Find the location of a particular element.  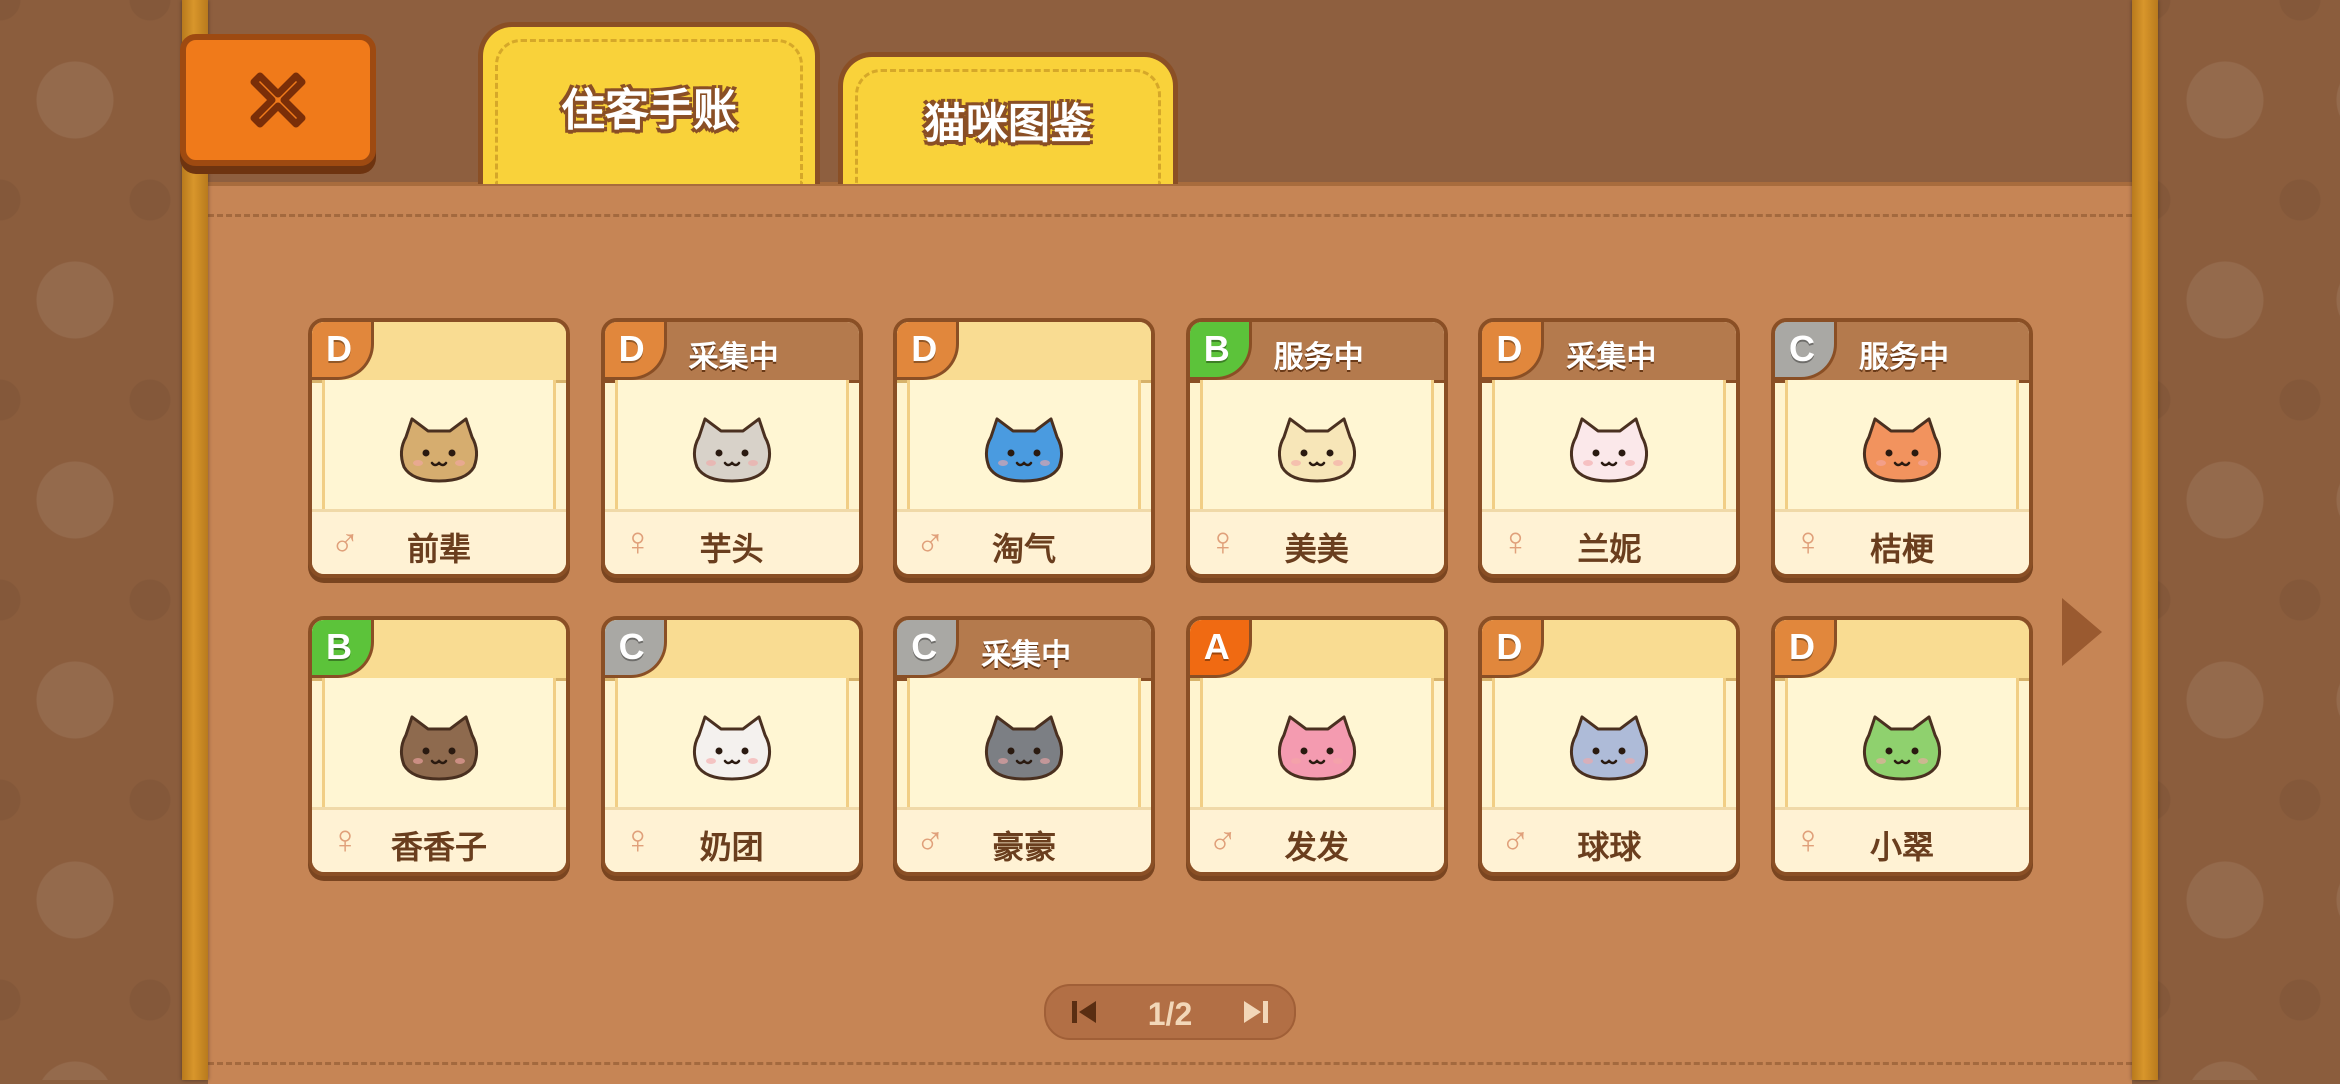

card-header: B 服务中 is located at coordinates (1316, 352).